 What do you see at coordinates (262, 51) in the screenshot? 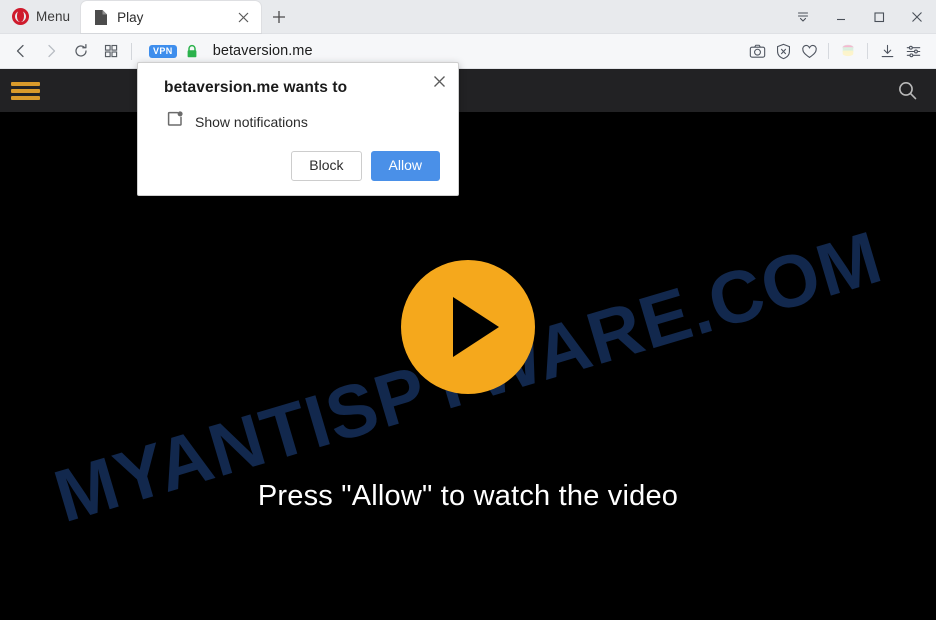
I see `url-text: betaversion.me` at bounding box center [262, 51].